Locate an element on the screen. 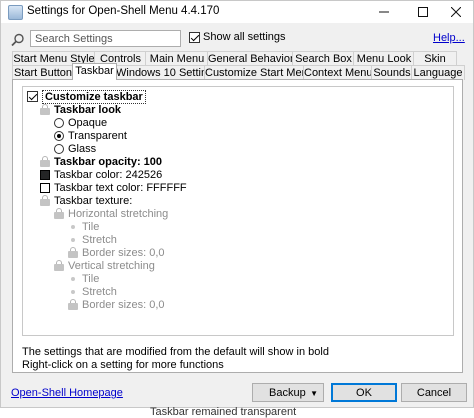 This screenshot has height=418, width=474. h-border-sizes-item: Border sizes: 0,0 is located at coordinates (116, 252).